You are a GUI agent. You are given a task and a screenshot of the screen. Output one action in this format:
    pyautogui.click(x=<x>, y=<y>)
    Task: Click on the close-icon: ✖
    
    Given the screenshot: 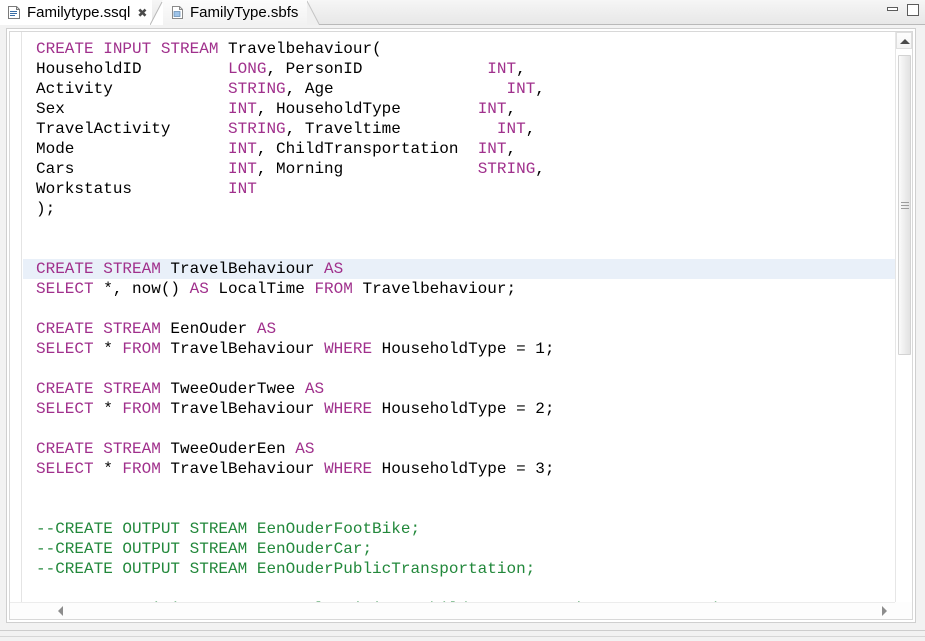 What is the action you would take?
    pyautogui.click(x=142, y=13)
    